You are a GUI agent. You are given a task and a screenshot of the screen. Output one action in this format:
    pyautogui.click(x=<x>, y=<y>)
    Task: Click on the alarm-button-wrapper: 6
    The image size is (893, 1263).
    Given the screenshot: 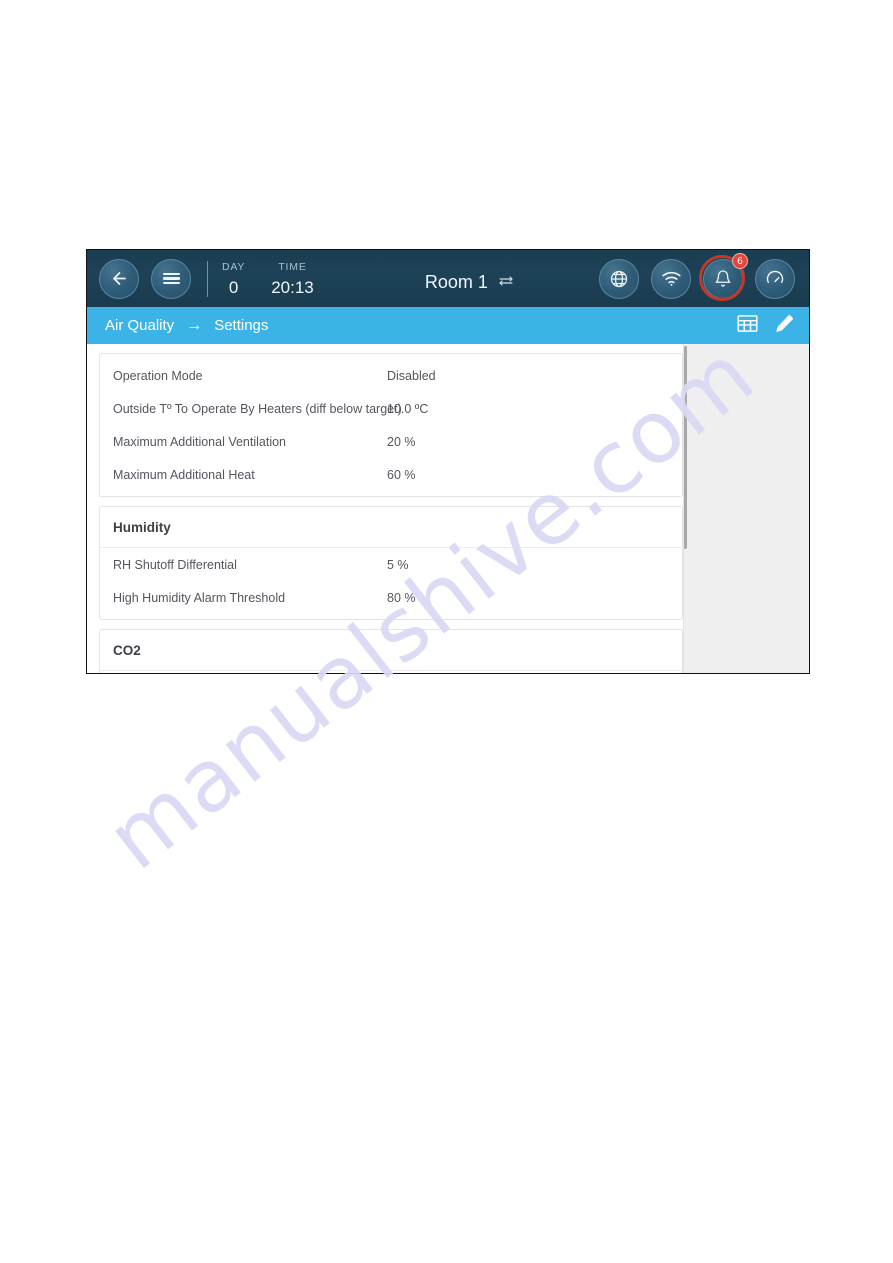 What is the action you would take?
    pyautogui.click(x=723, y=276)
    